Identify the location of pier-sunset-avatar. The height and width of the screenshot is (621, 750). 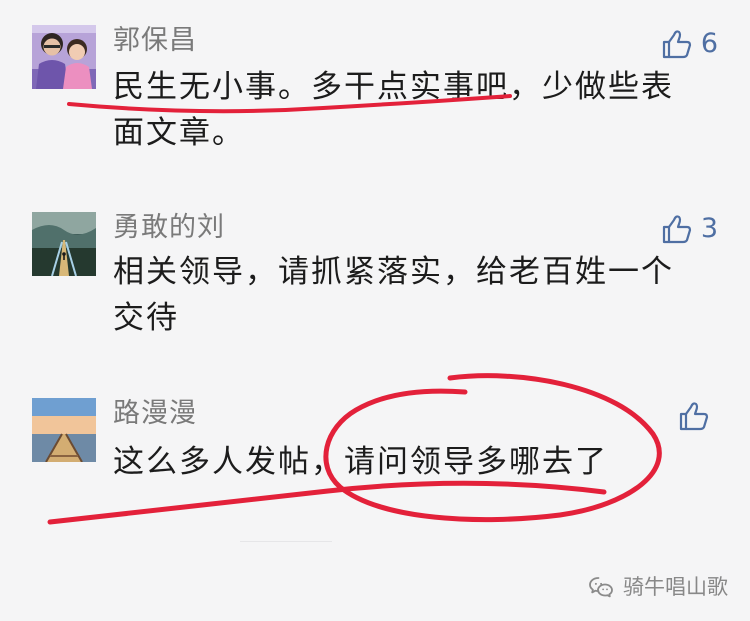
(64, 430).